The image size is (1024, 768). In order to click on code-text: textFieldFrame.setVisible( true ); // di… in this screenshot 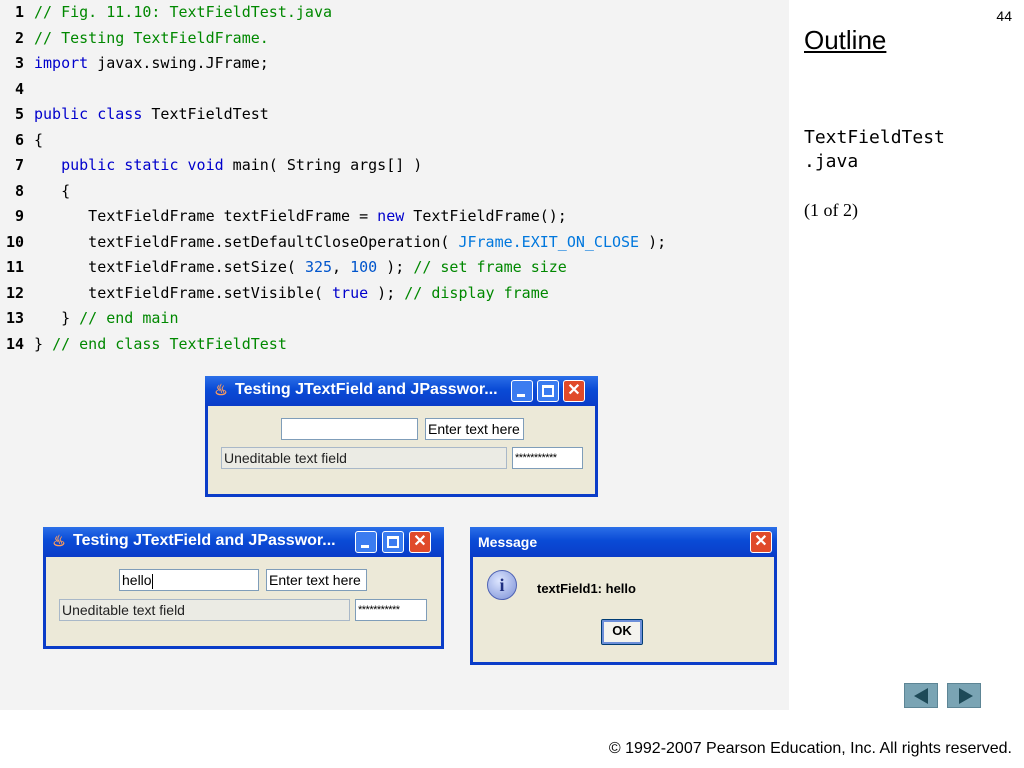, I will do `click(291, 293)`.